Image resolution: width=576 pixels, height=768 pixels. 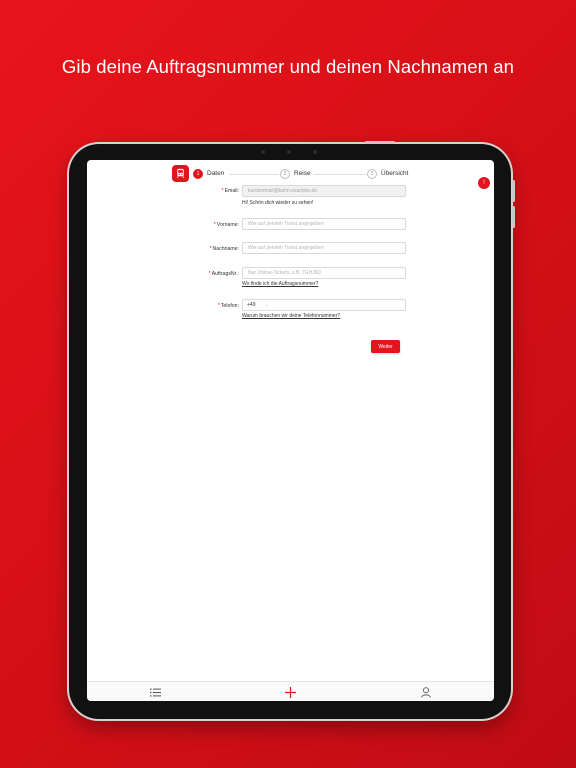 I want to click on alert-badge: !, so click(x=484, y=183).